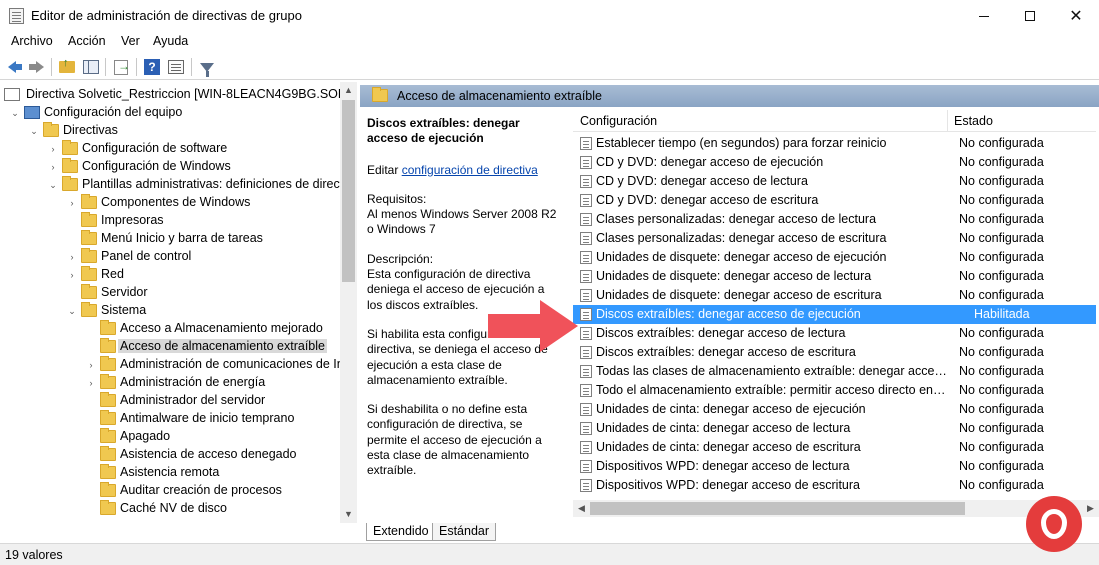 The height and width of the screenshot is (565, 1099). What do you see at coordinates (618, 121) in the screenshot?
I see `column-header-configuracion: Configuración` at bounding box center [618, 121].